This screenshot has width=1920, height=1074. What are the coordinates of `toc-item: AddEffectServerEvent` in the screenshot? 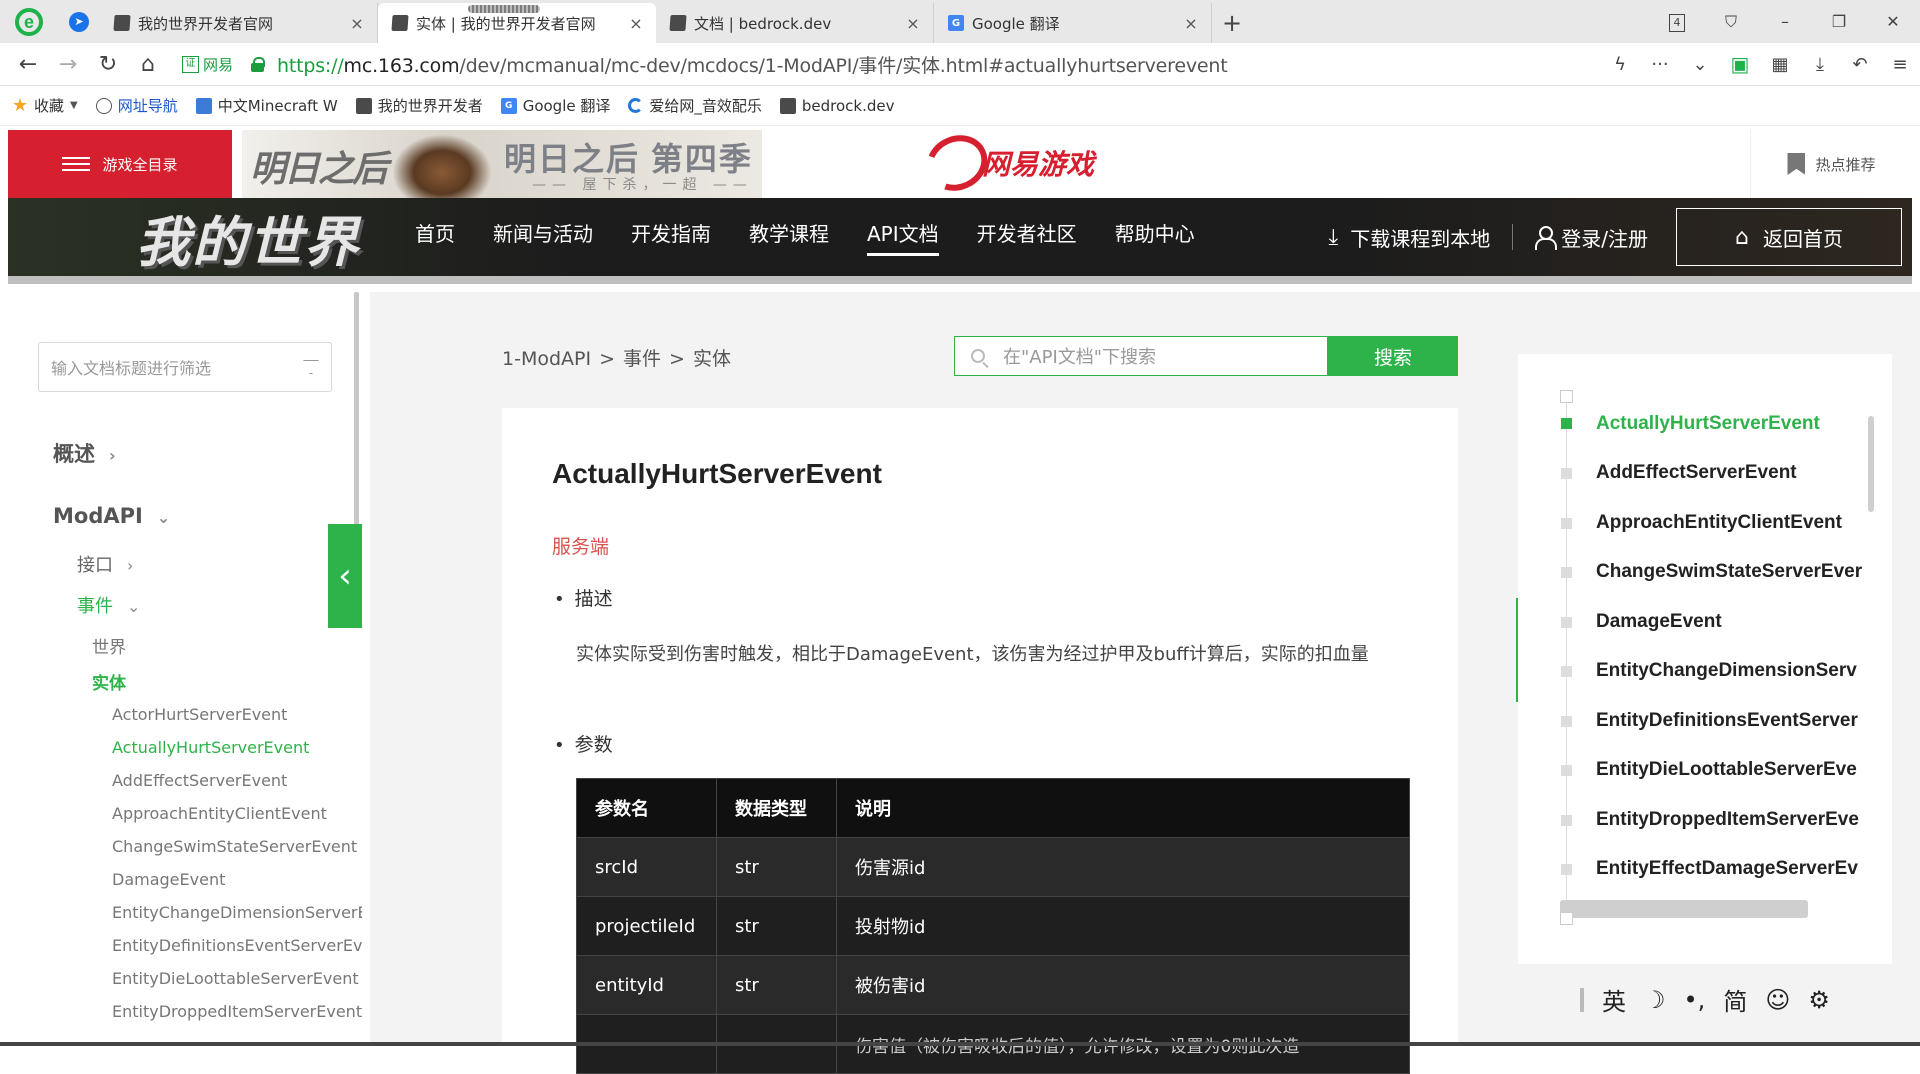 It's located at (1731, 473).